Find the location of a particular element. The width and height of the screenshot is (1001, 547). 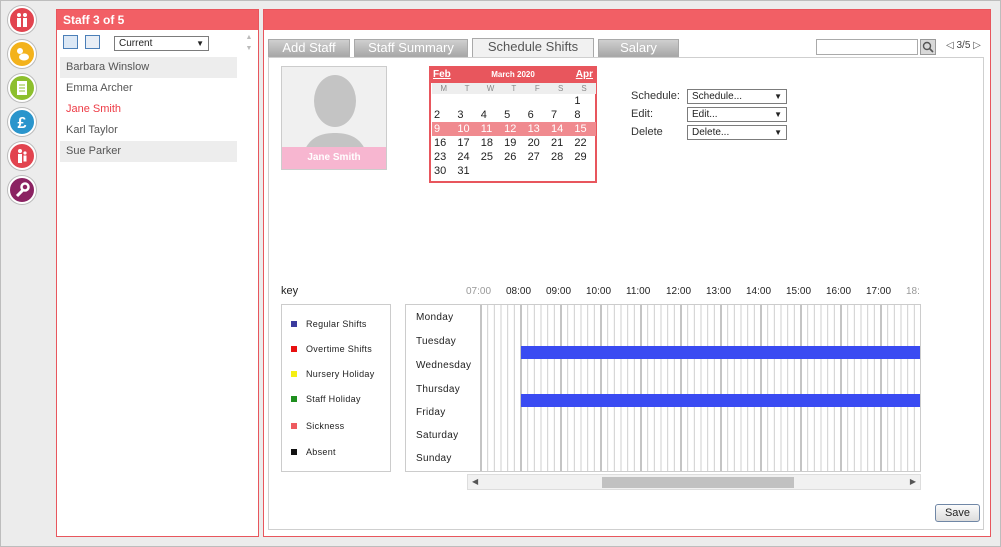

calendar-day: 5 is located at coordinates (513, 115).